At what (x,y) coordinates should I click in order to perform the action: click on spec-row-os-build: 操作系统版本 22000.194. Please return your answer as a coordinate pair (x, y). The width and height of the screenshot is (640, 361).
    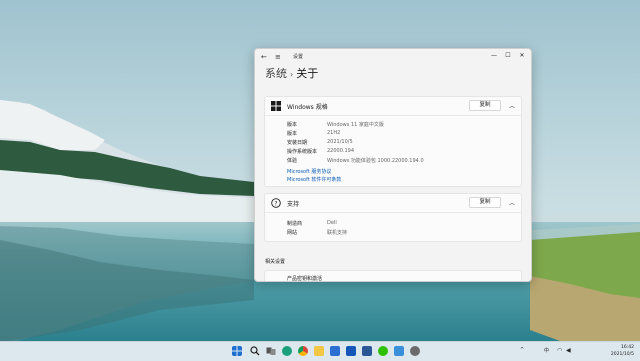
    Looking at the image, I should click on (320, 151).